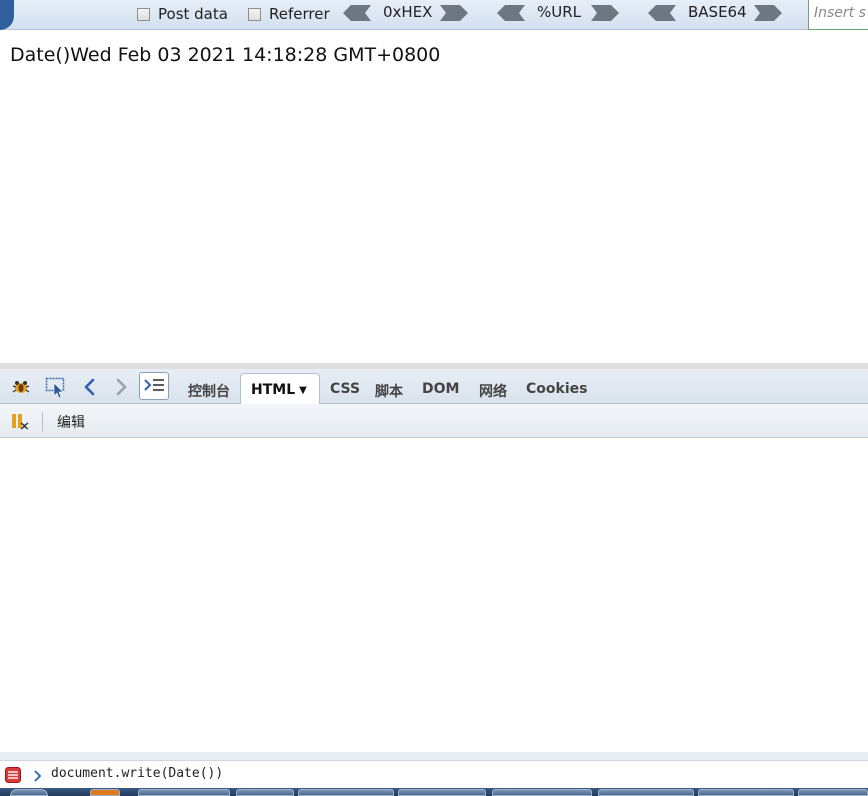 The height and width of the screenshot is (796, 868). I want to click on chevron-down-icon: ▼, so click(303, 390).